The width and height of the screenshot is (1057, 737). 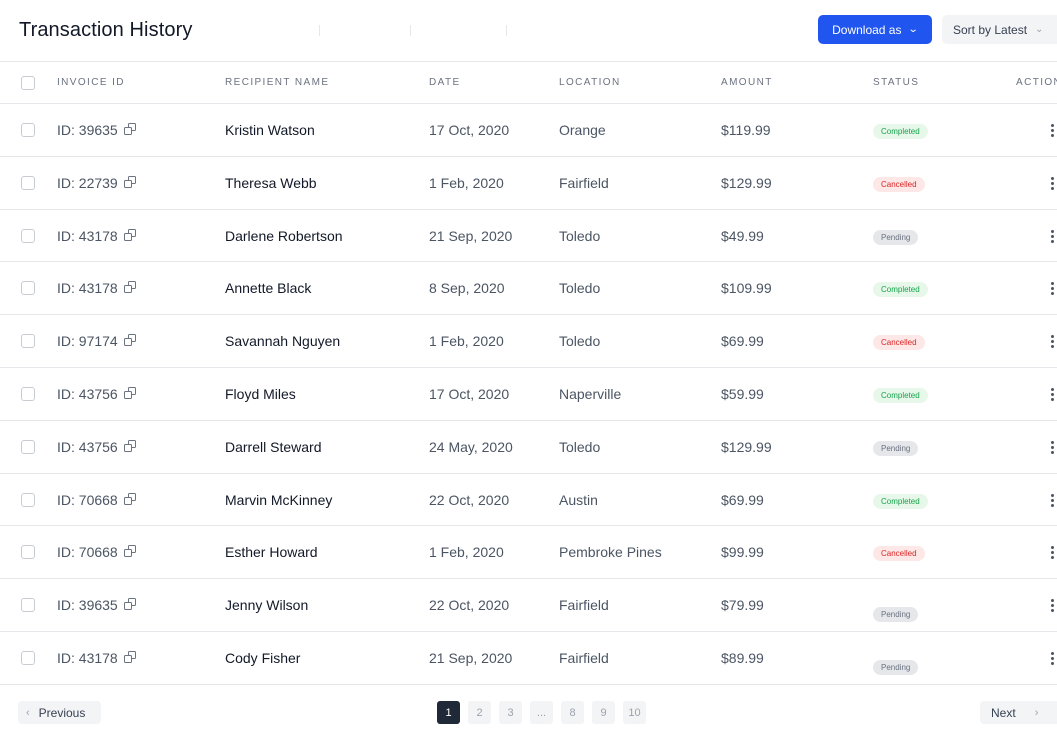 I want to click on transaction-date: 17 Oct, 2020, so click(x=469, y=393).